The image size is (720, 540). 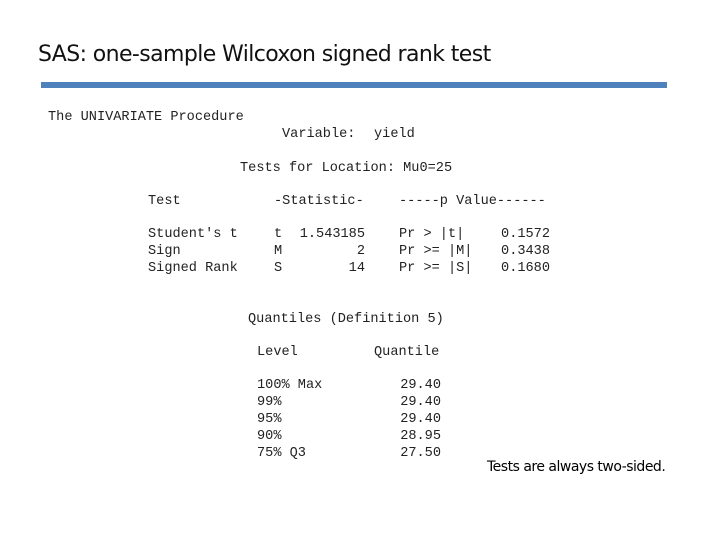 I want to click on p-value: 0.1680, so click(x=525, y=268).